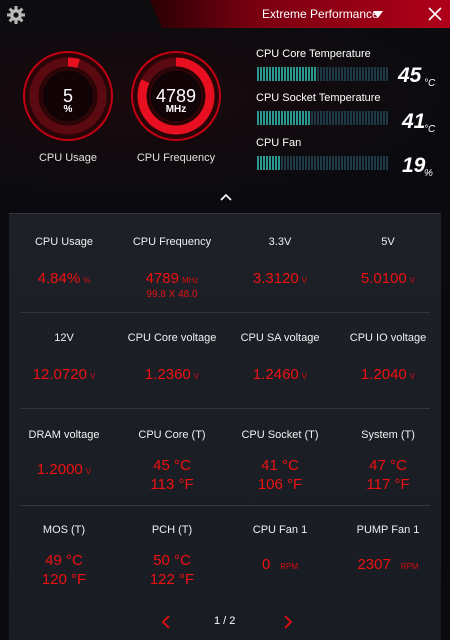 This screenshot has height=640, width=450. Describe the element at coordinates (64, 469) in the screenshot. I see `cell-value: 1.2000 V` at that location.